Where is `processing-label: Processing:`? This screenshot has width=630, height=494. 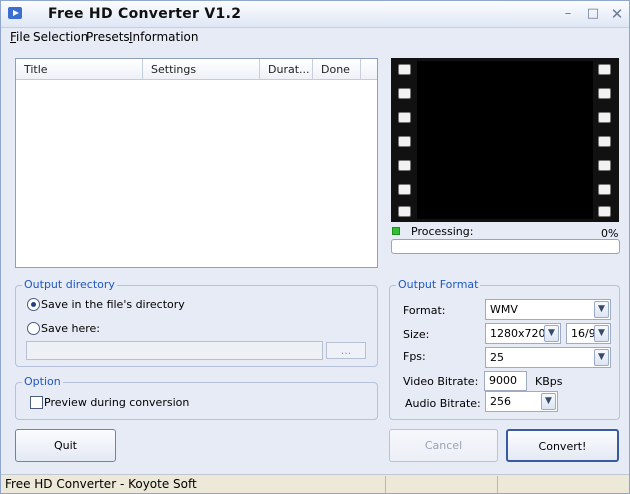 processing-label: Processing: is located at coordinates (442, 231).